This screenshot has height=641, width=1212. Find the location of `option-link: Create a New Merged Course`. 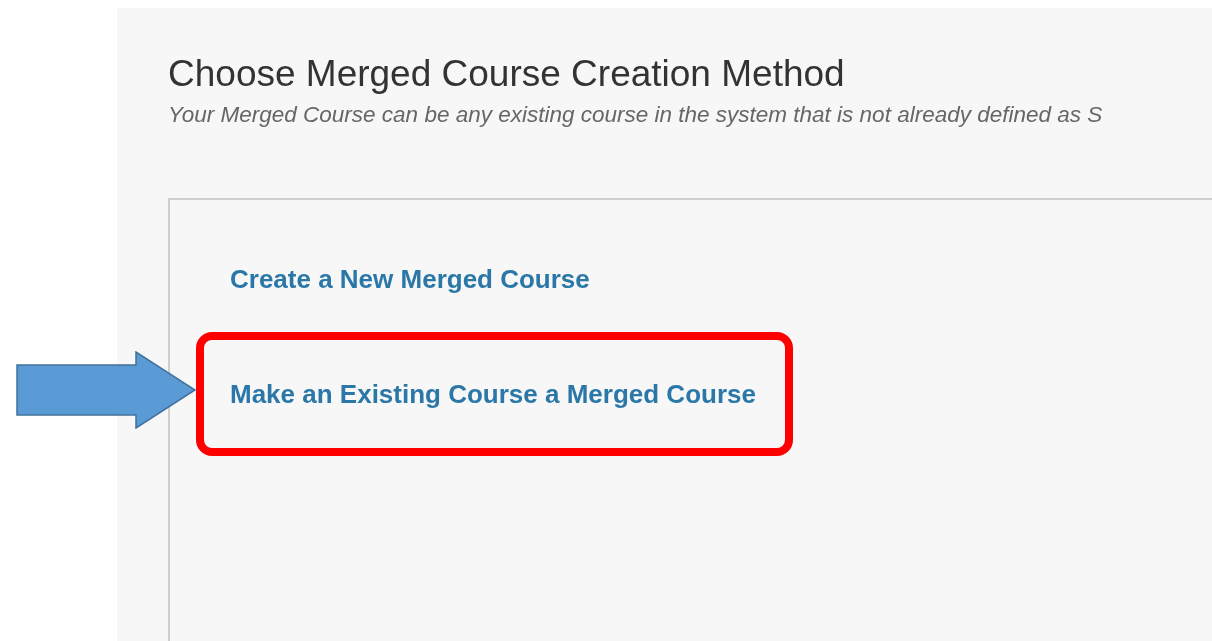

option-link: Create a New Merged Course is located at coordinates (410, 280).